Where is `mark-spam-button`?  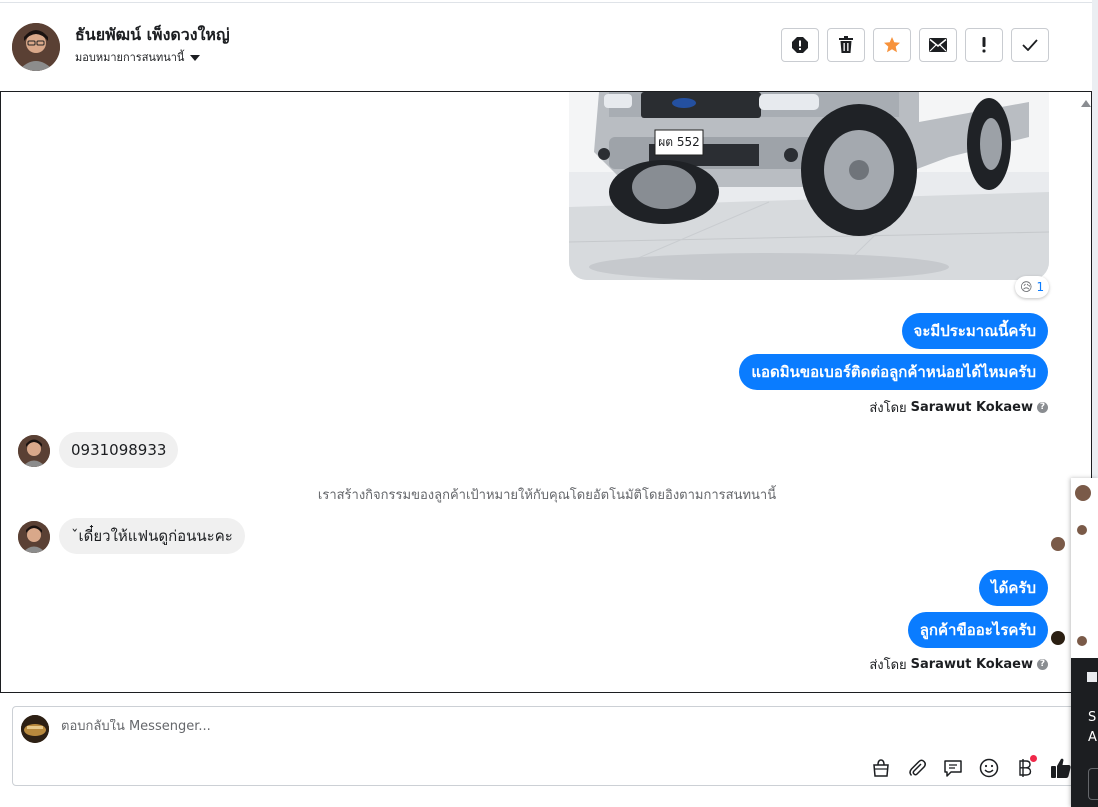 mark-spam-button is located at coordinates (800, 45).